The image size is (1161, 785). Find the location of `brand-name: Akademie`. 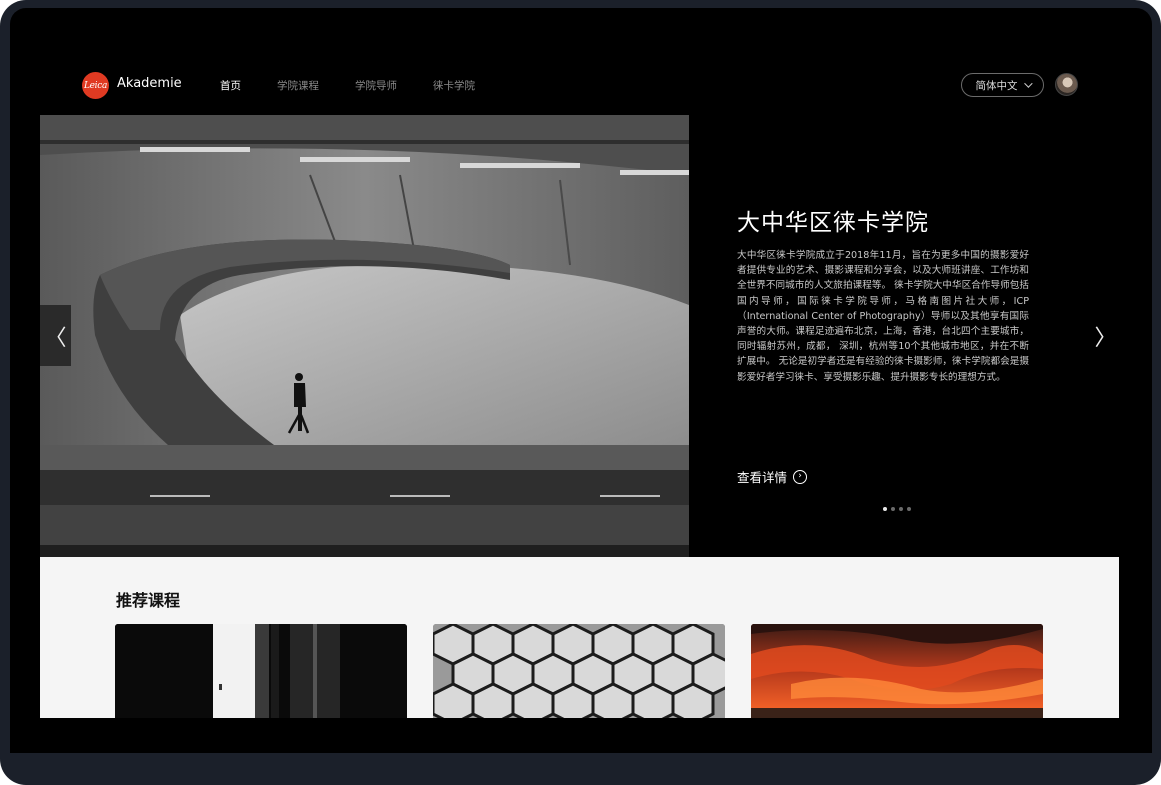

brand-name: Akademie is located at coordinates (149, 83).